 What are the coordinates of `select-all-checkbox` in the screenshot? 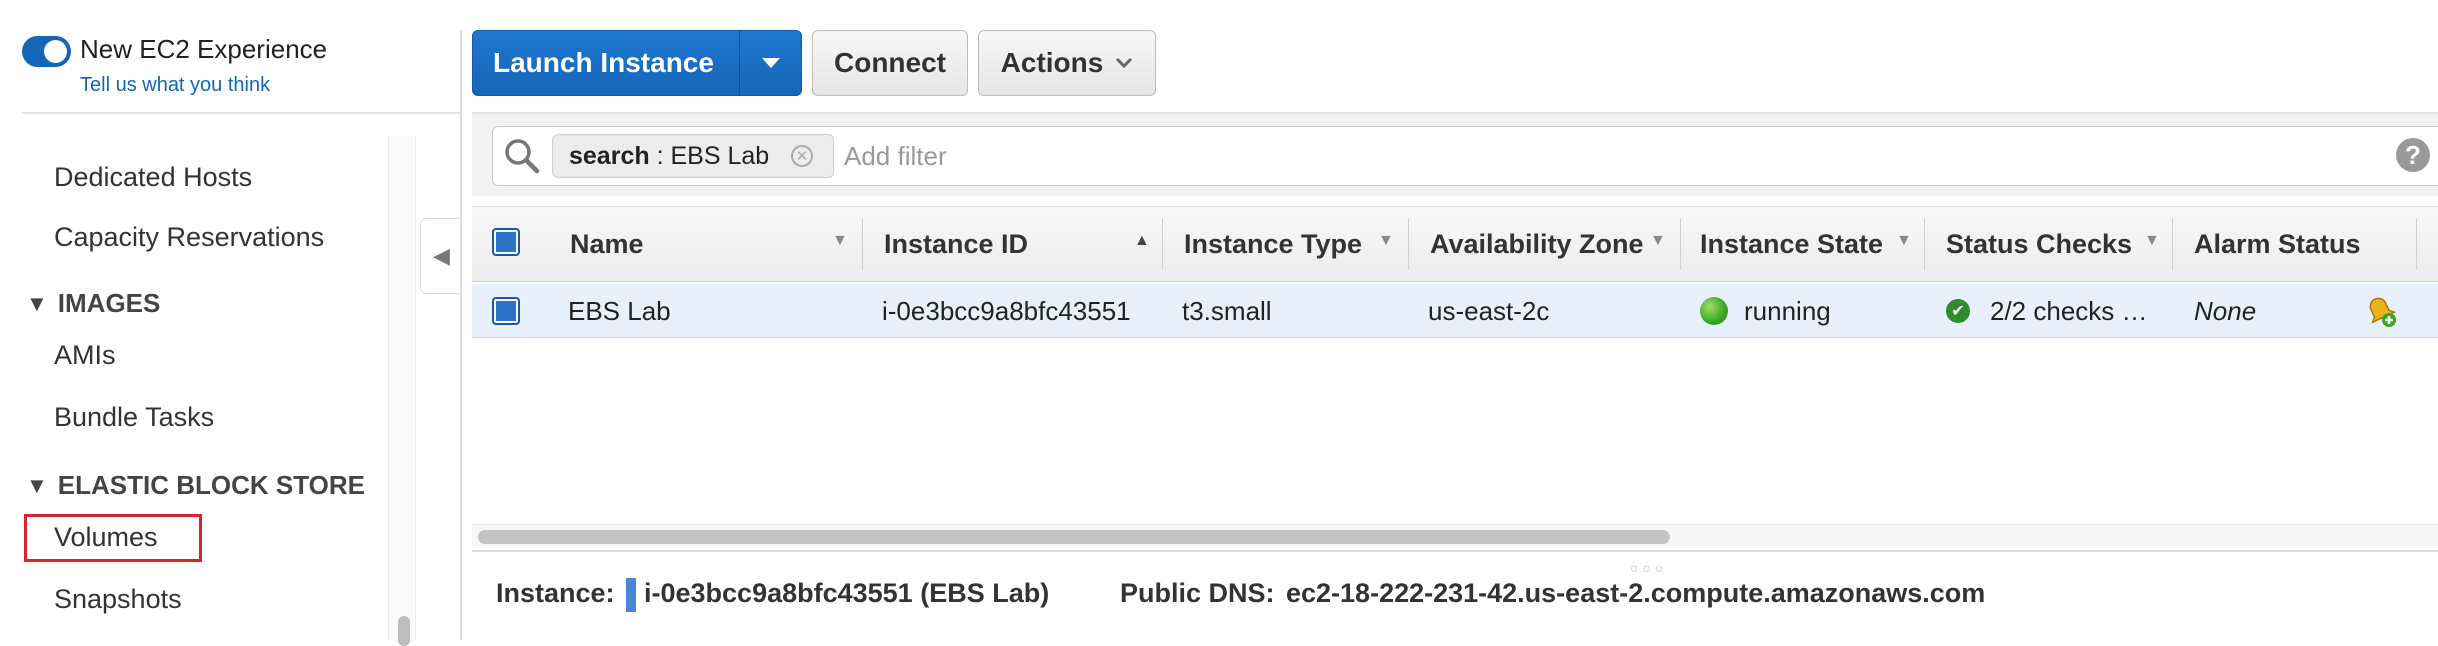 It's located at (506, 242).